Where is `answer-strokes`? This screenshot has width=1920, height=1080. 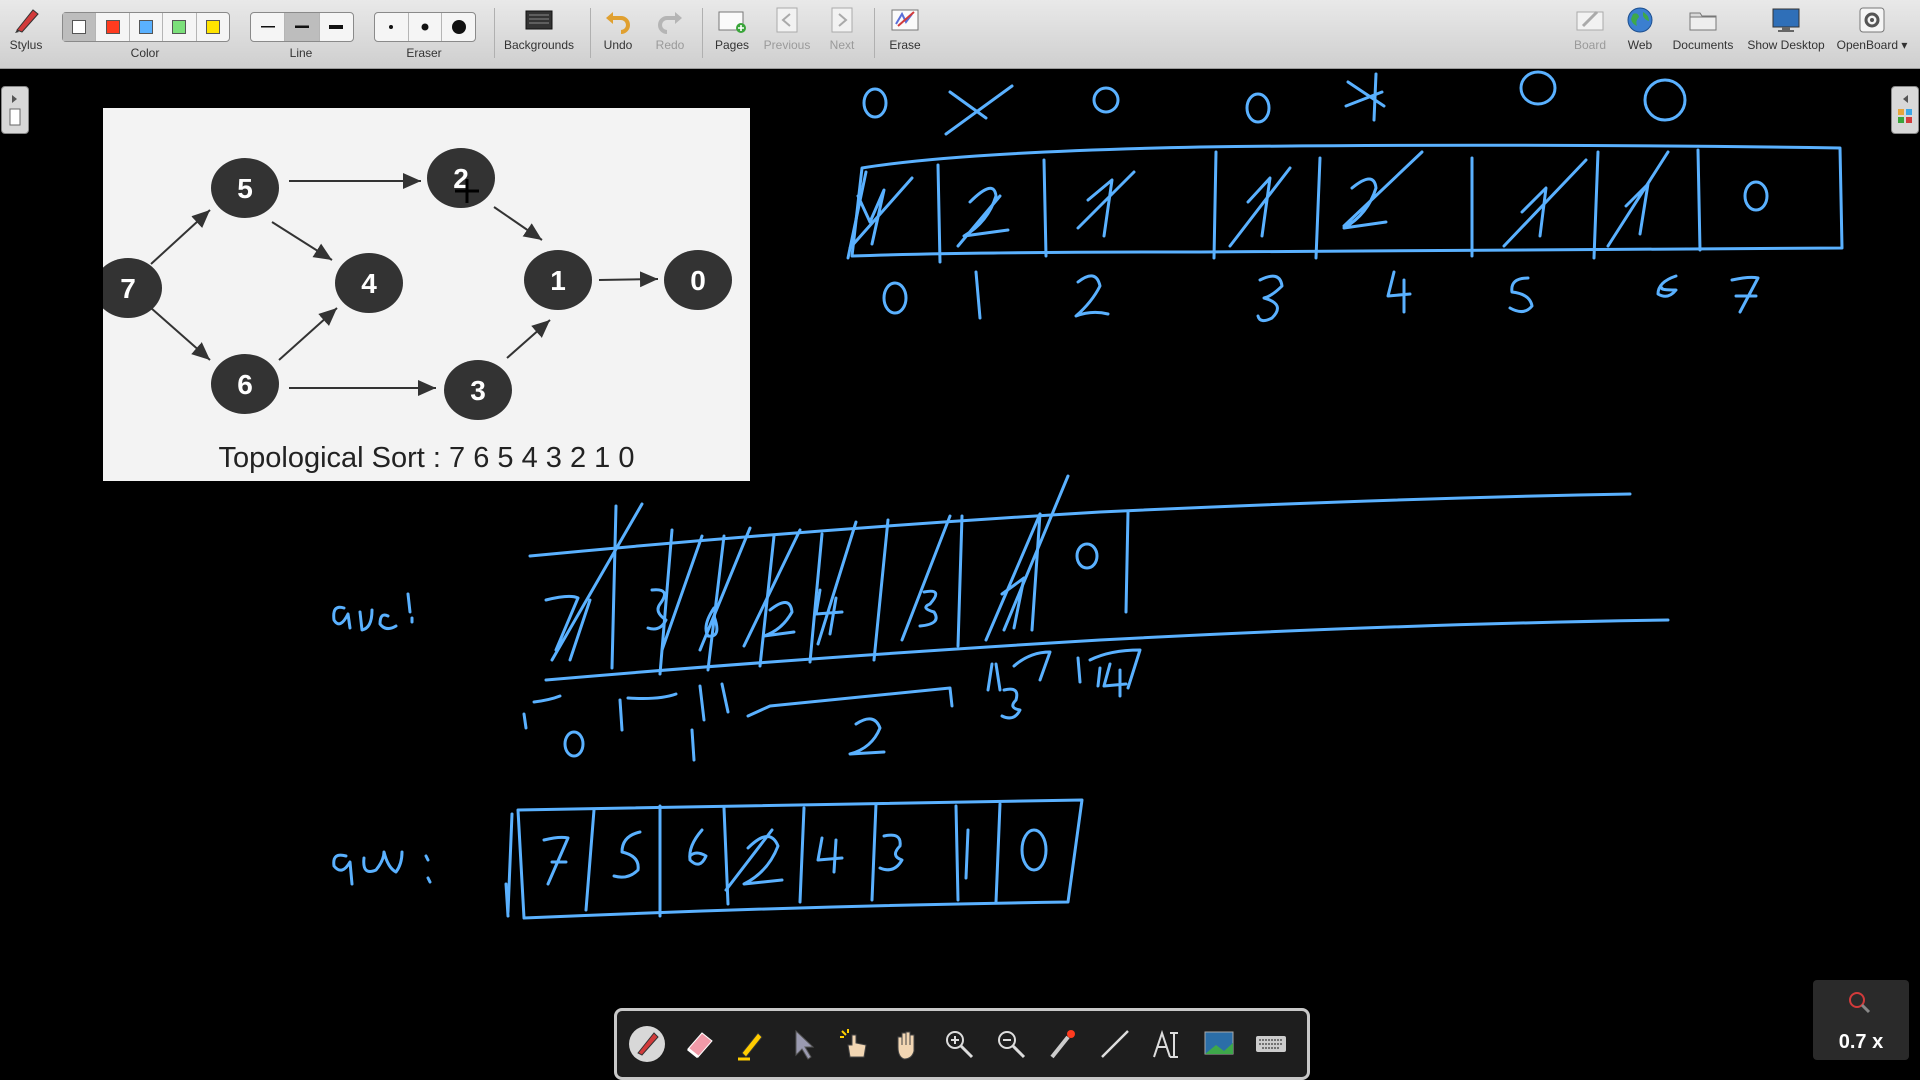 answer-strokes is located at coordinates (708, 859).